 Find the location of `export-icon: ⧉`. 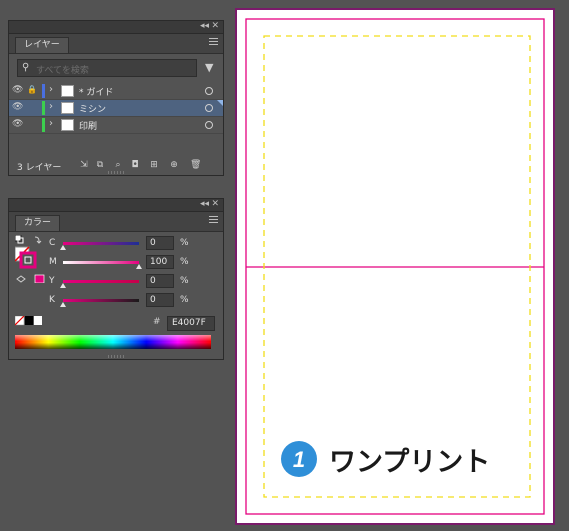

export-icon: ⧉ is located at coordinates (100, 165).